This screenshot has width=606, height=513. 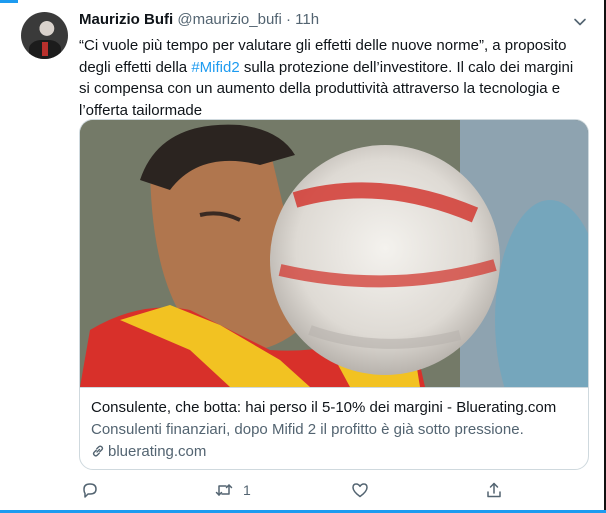 I want to click on like-button, so click(x=365, y=490).